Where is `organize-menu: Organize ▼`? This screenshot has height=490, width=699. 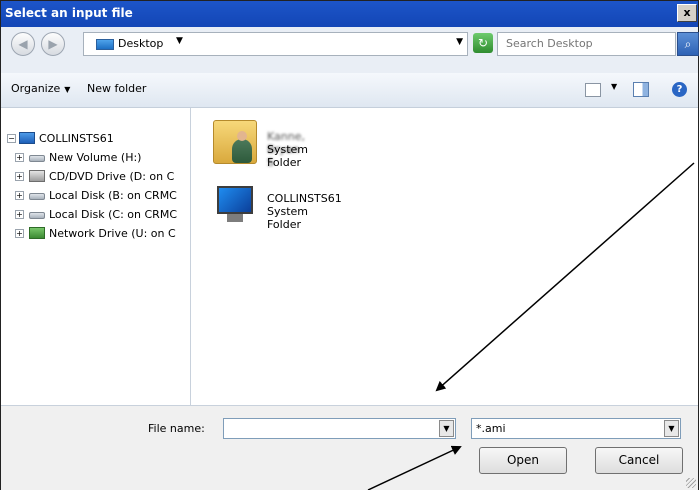 organize-menu: Organize ▼ is located at coordinates (40, 88).